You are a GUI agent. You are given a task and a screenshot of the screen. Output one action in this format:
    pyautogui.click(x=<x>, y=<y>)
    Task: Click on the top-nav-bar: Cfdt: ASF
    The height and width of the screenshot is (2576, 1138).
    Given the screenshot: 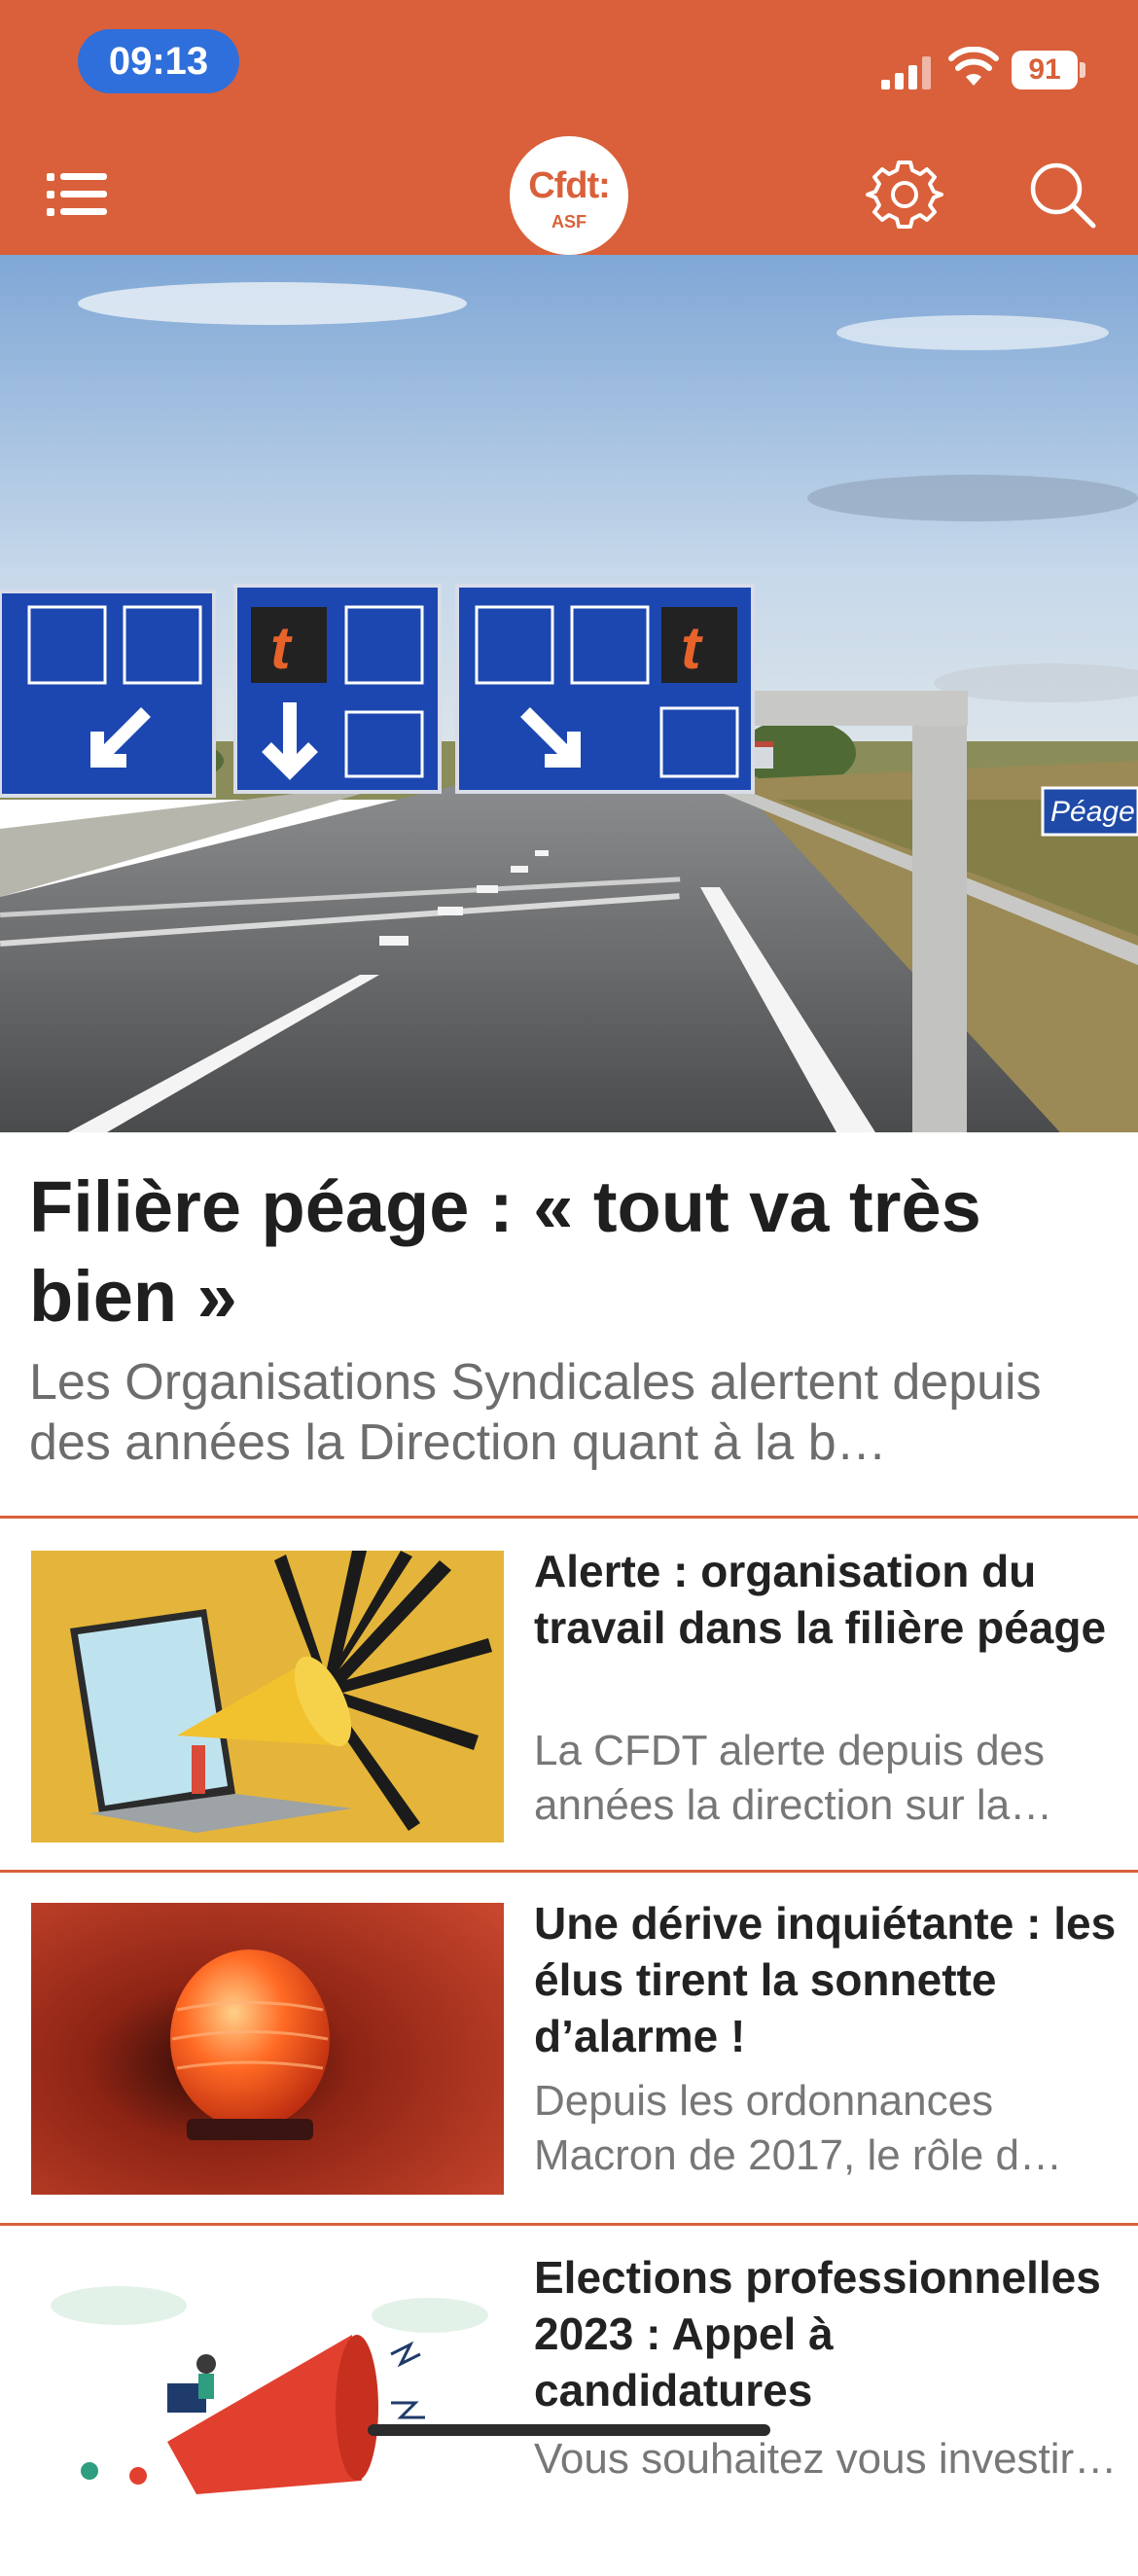 What is the action you would take?
    pyautogui.click(x=569, y=195)
    